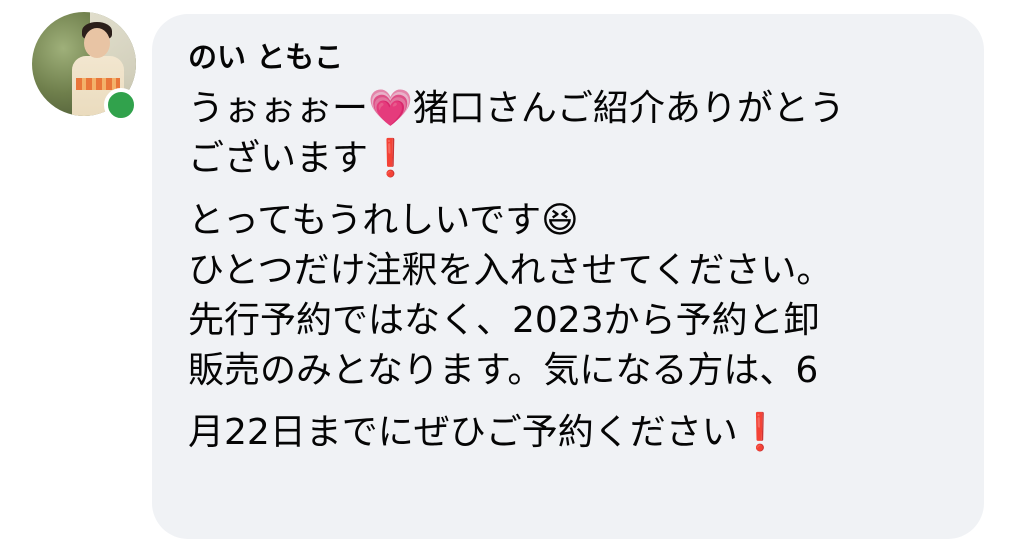 Image resolution: width=1024 pixels, height=547 pixels. What do you see at coordinates (98, 84) in the screenshot?
I see `photo-obi` at bounding box center [98, 84].